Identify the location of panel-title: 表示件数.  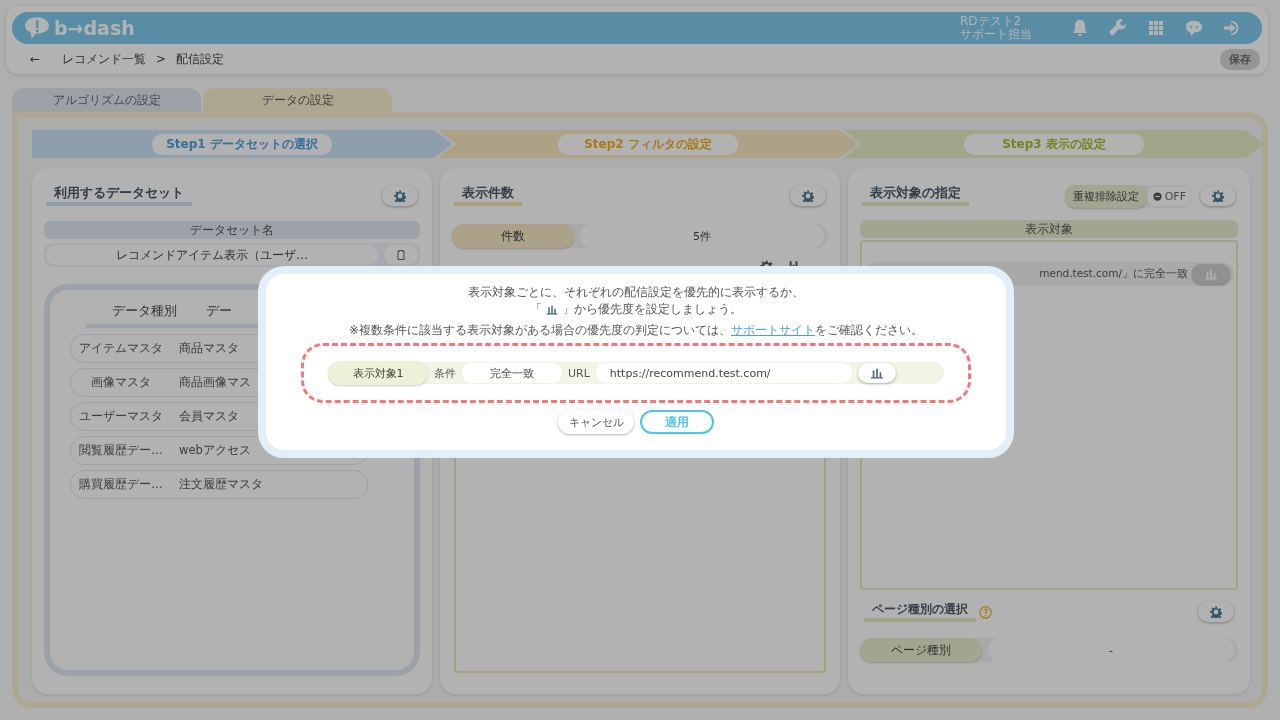
(488, 196).